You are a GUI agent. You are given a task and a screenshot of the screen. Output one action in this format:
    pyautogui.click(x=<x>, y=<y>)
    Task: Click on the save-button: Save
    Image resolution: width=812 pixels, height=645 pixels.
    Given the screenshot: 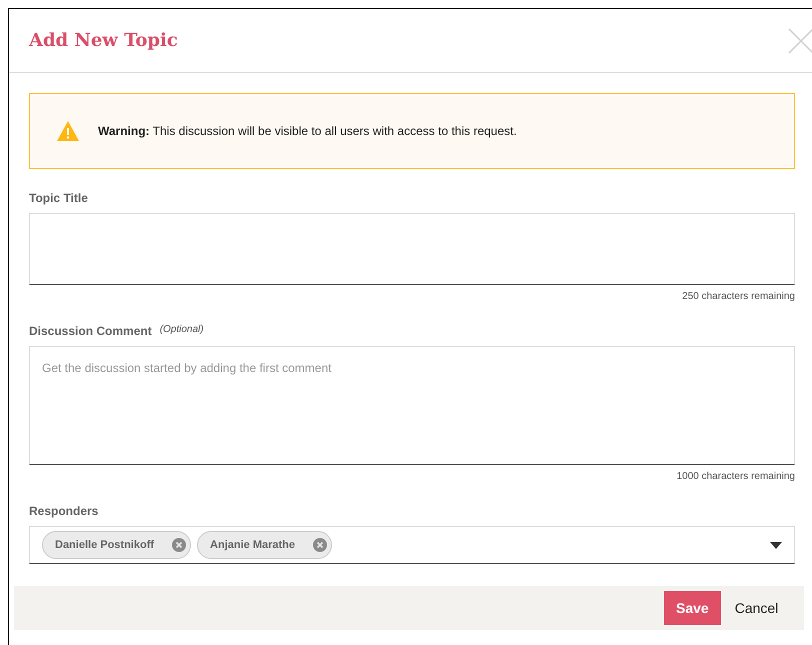 What is the action you would take?
    pyautogui.click(x=692, y=608)
    